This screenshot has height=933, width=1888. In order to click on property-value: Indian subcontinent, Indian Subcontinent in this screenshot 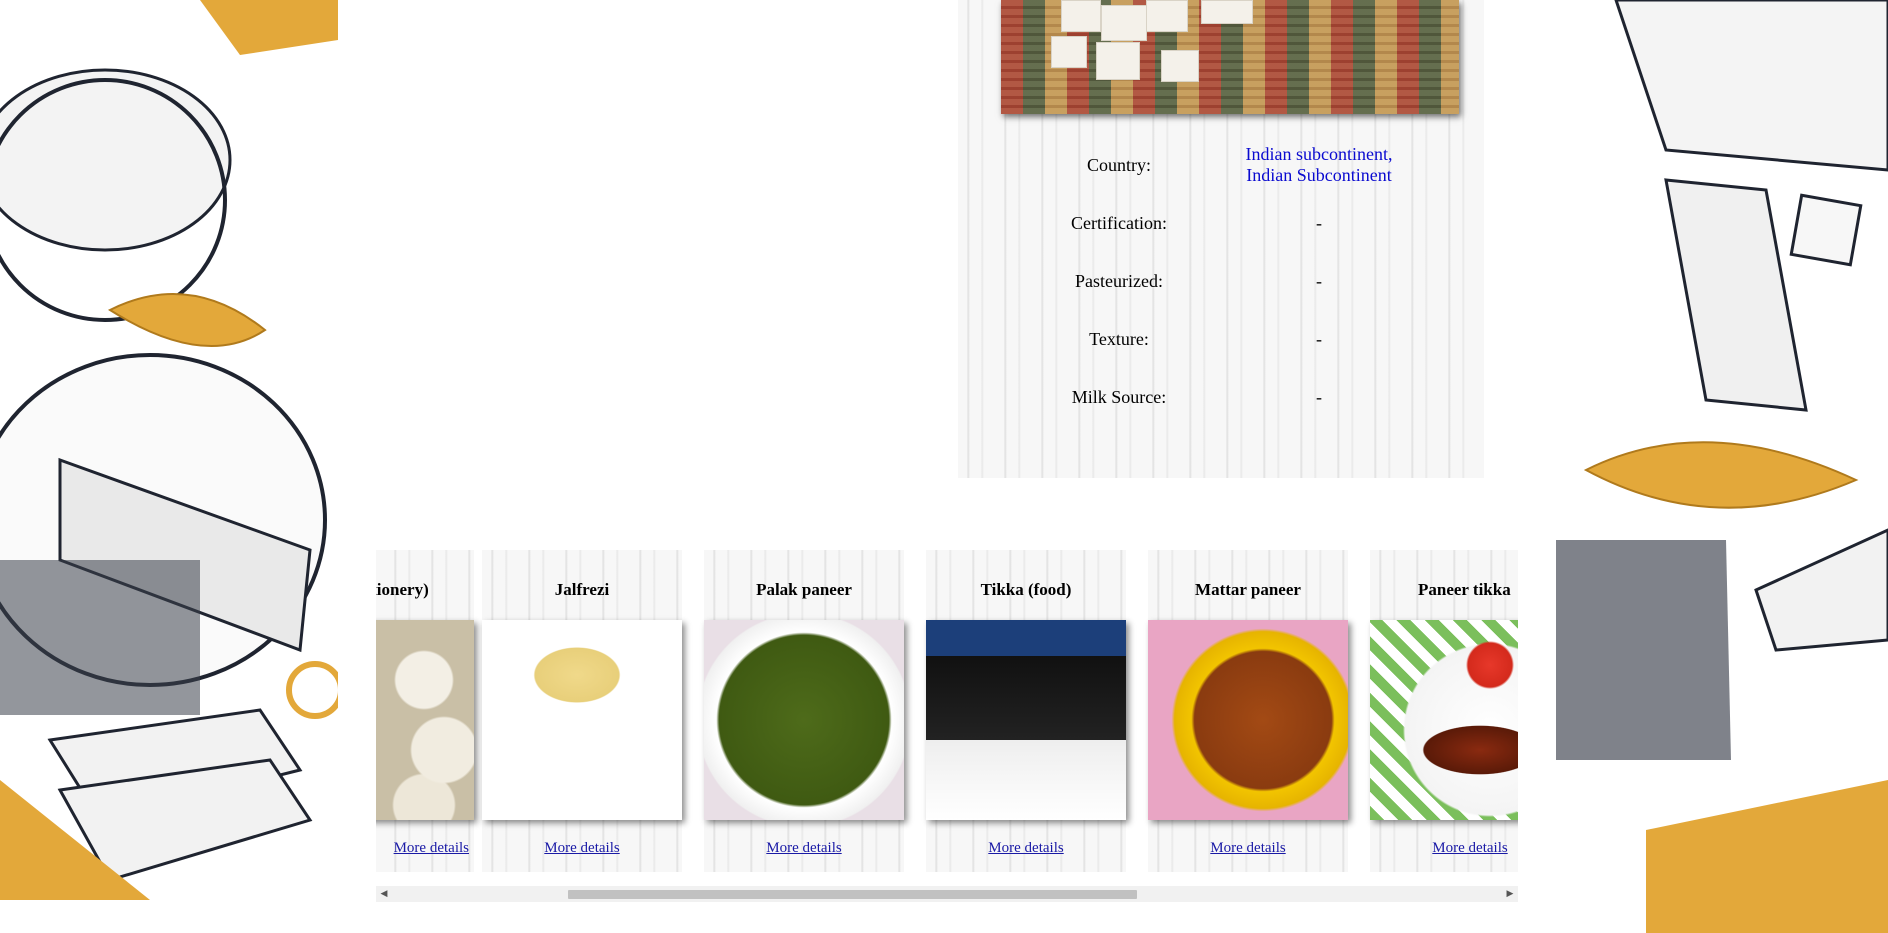, I will do `click(1319, 165)`.